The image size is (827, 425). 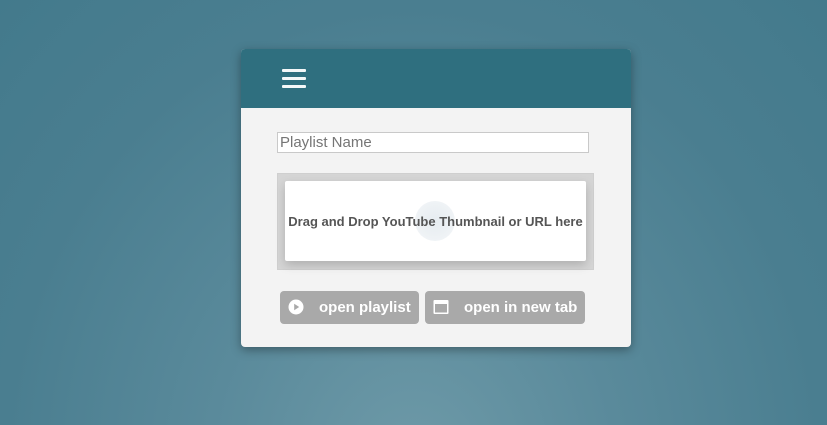 What do you see at coordinates (436, 78) in the screenshot?
I see `app-header` at bounding box center [436, 78].